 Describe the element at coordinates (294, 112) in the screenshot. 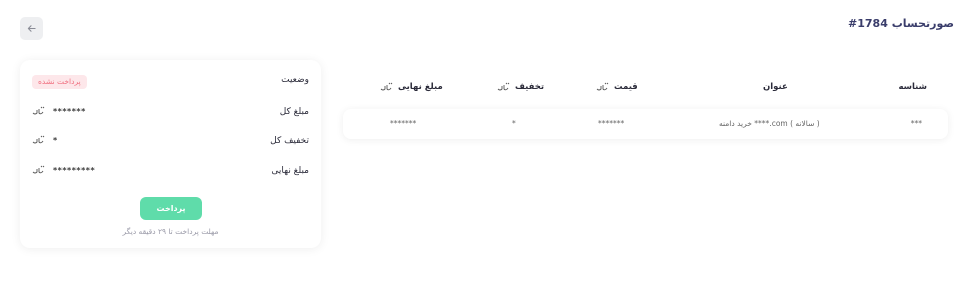

I see `total-label: مبلغ کل` at that location.